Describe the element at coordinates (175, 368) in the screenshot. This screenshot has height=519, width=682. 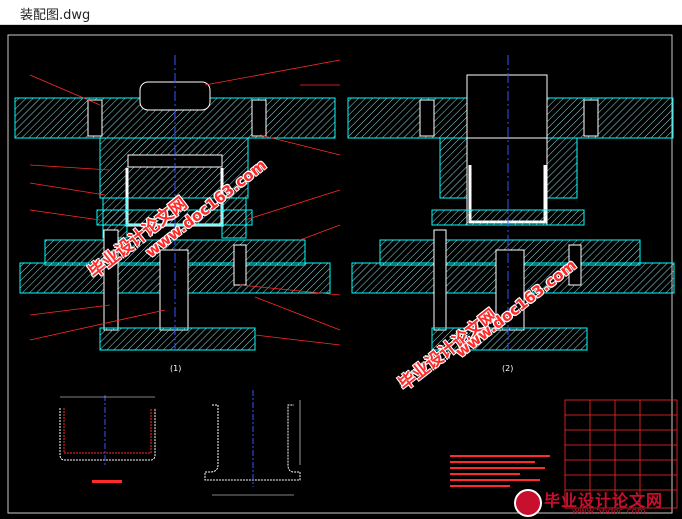
I see `view-label-left: (1)` at that location.